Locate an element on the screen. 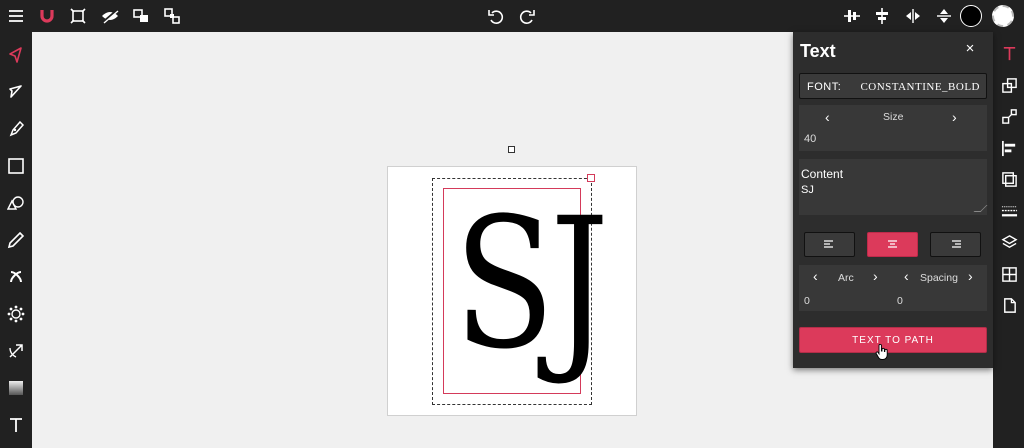 This screenshot has width=1024, height=448. grid-icon is located at coordinates (1009, 274).